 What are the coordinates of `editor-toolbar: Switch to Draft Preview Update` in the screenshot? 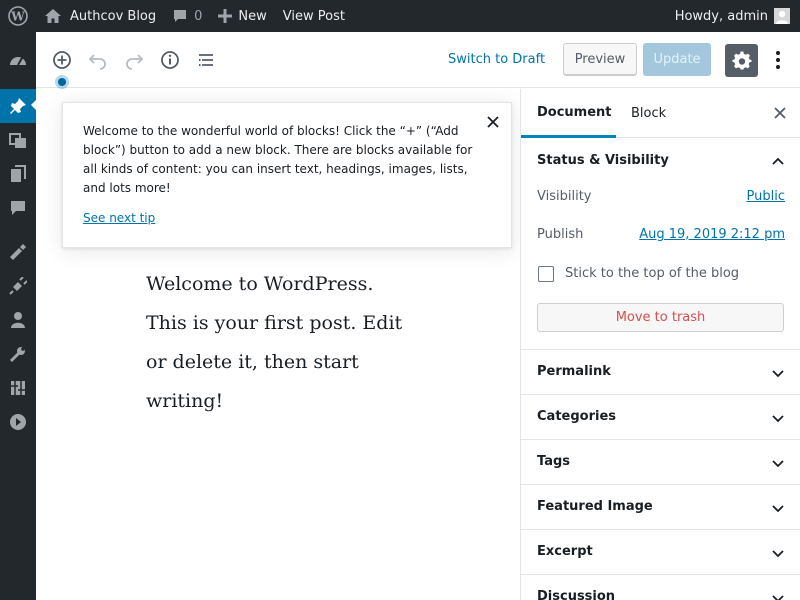 It's located at (418, 60).